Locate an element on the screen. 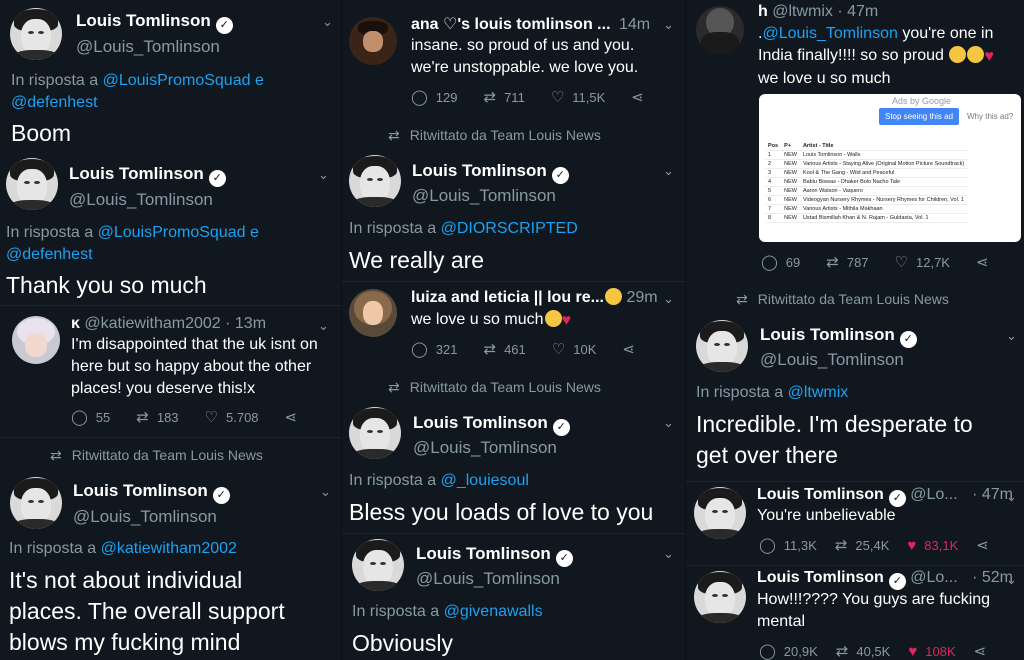 This screenshot has height=660, width=1024. reply-link: @DIORSCRIPTED is located at coordinates (509, 228).